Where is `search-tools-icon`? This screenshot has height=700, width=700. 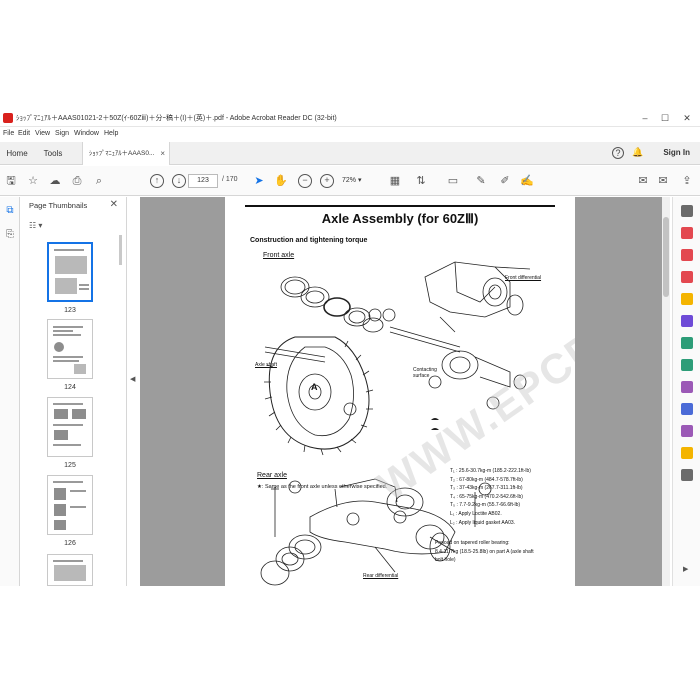 search-tools-icon is located at coordinates (687, 211).